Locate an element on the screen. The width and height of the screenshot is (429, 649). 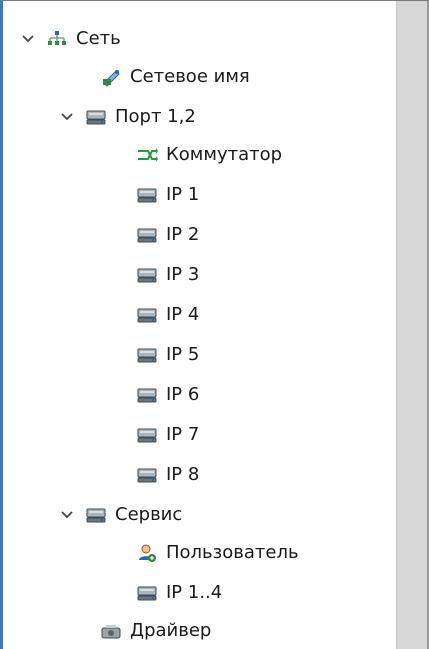
tree-node-label: Драйвер is located at coordinates (171, 630).